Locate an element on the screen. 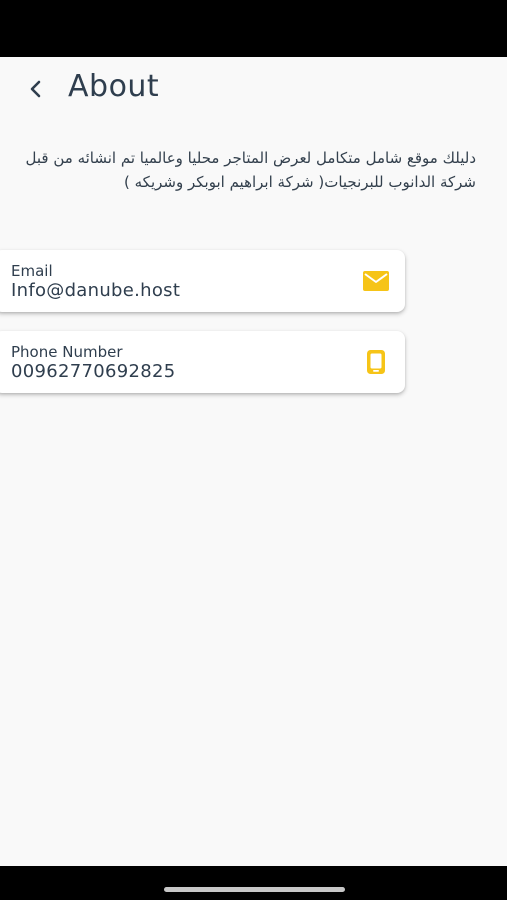 This screenshot has height=900, width=507. chevron-left-icon is located at coordinates (35, 89).